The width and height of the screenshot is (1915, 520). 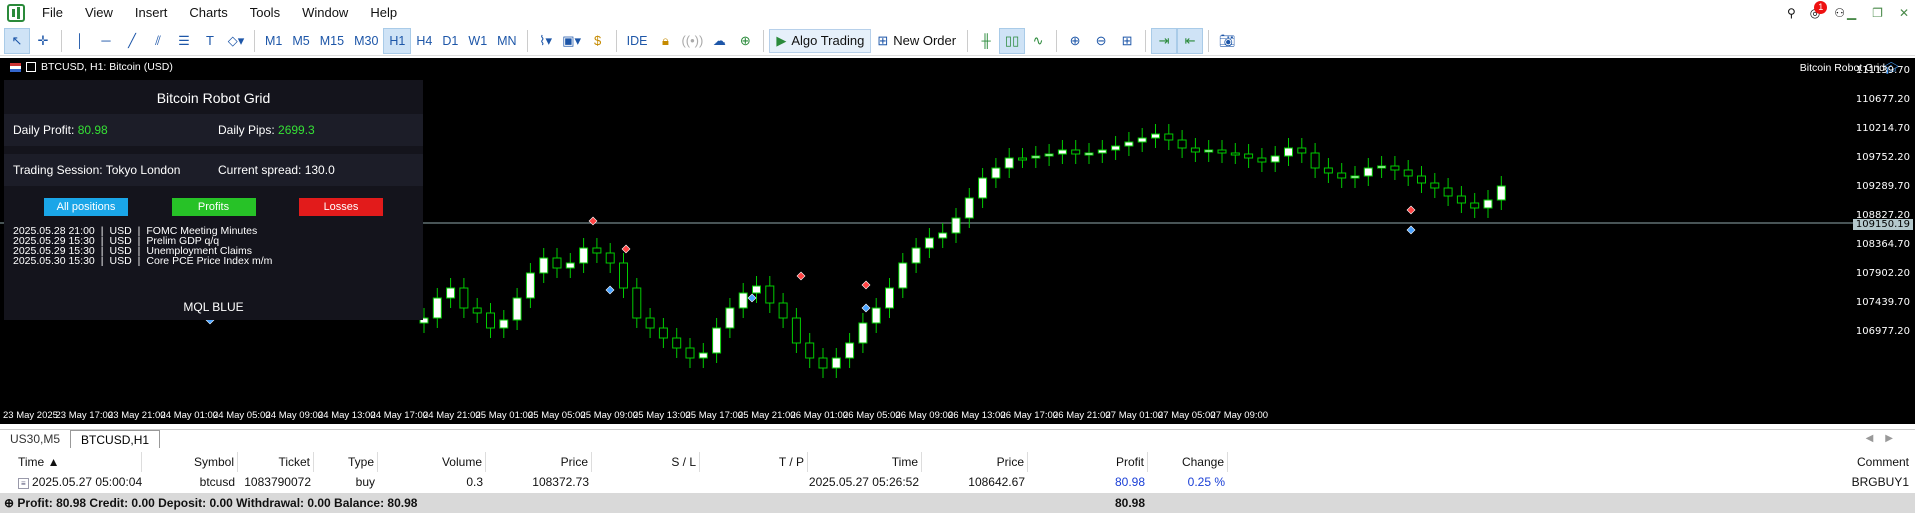 I want to click on comment: BRGBUY1, so click(x=1880, y=482).